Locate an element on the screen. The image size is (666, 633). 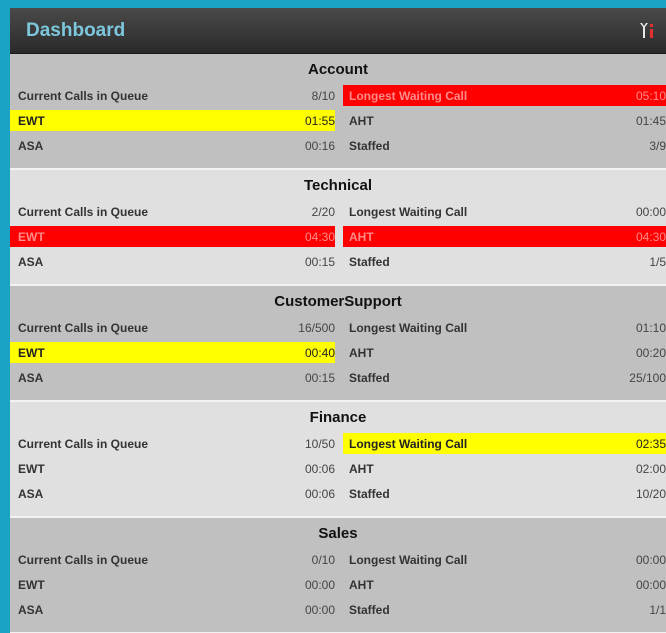
metric-row: ASA 00:15 Staffed 1/5 is located at coordinates (338, 261).